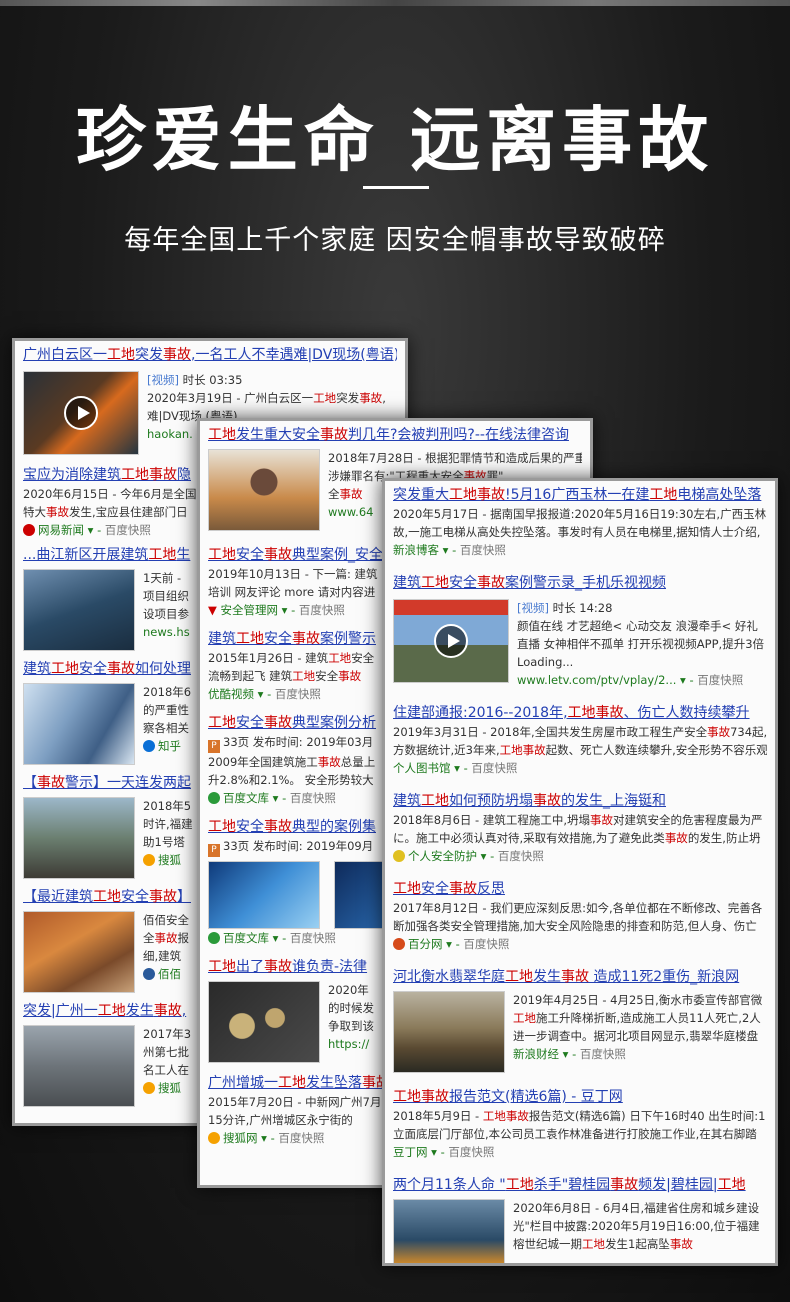  What do you see at coordinates (298, 742) in the screenshot?
I see `result-snippet: 33页 发布时间: 2019年03月` at bounding box center [298, 742].